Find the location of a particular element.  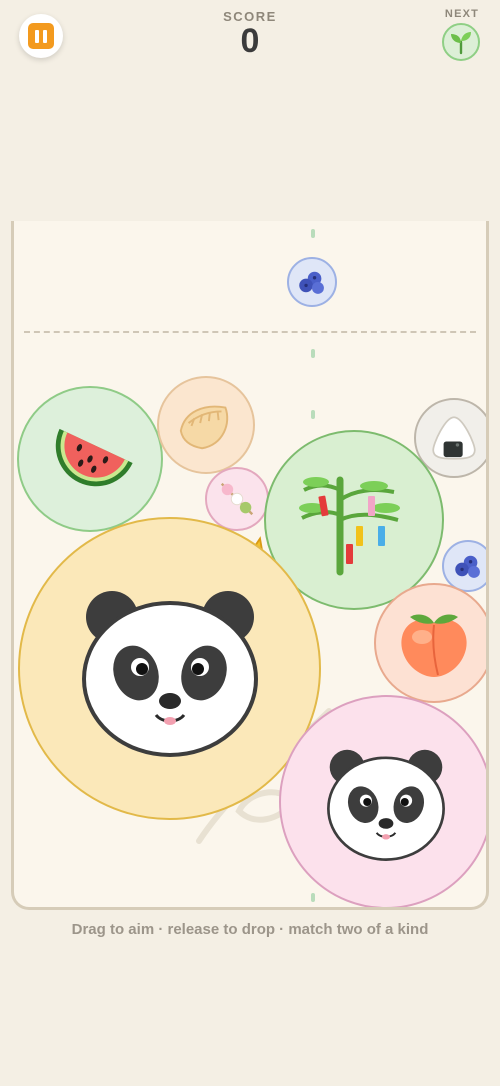

peach-piece is located at coordinates (430, 643).